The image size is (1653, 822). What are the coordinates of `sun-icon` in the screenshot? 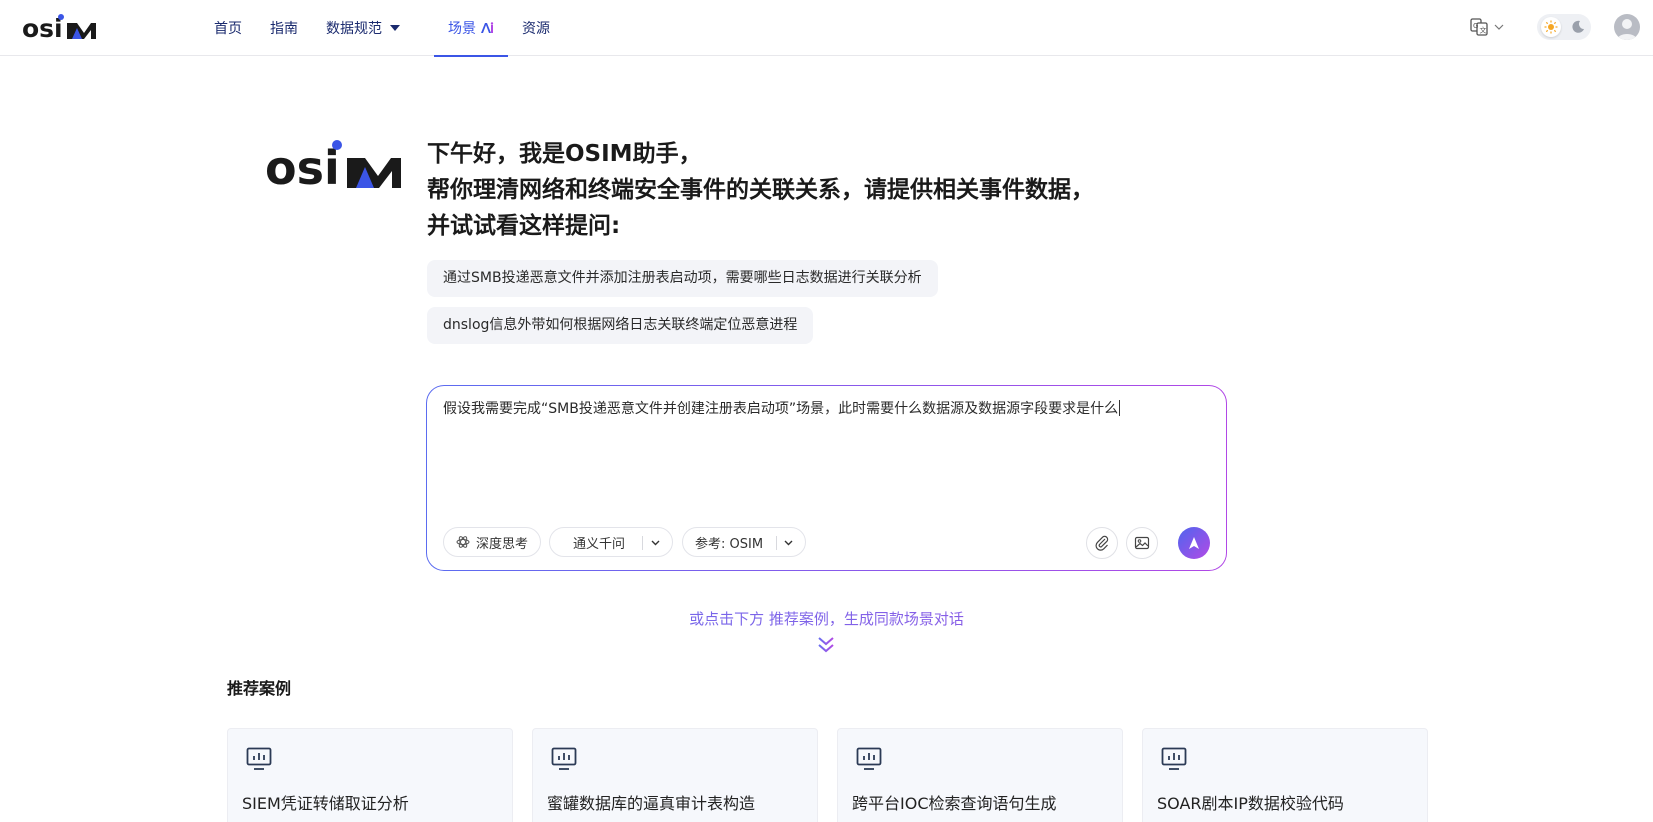 It's located at (1551, 27).